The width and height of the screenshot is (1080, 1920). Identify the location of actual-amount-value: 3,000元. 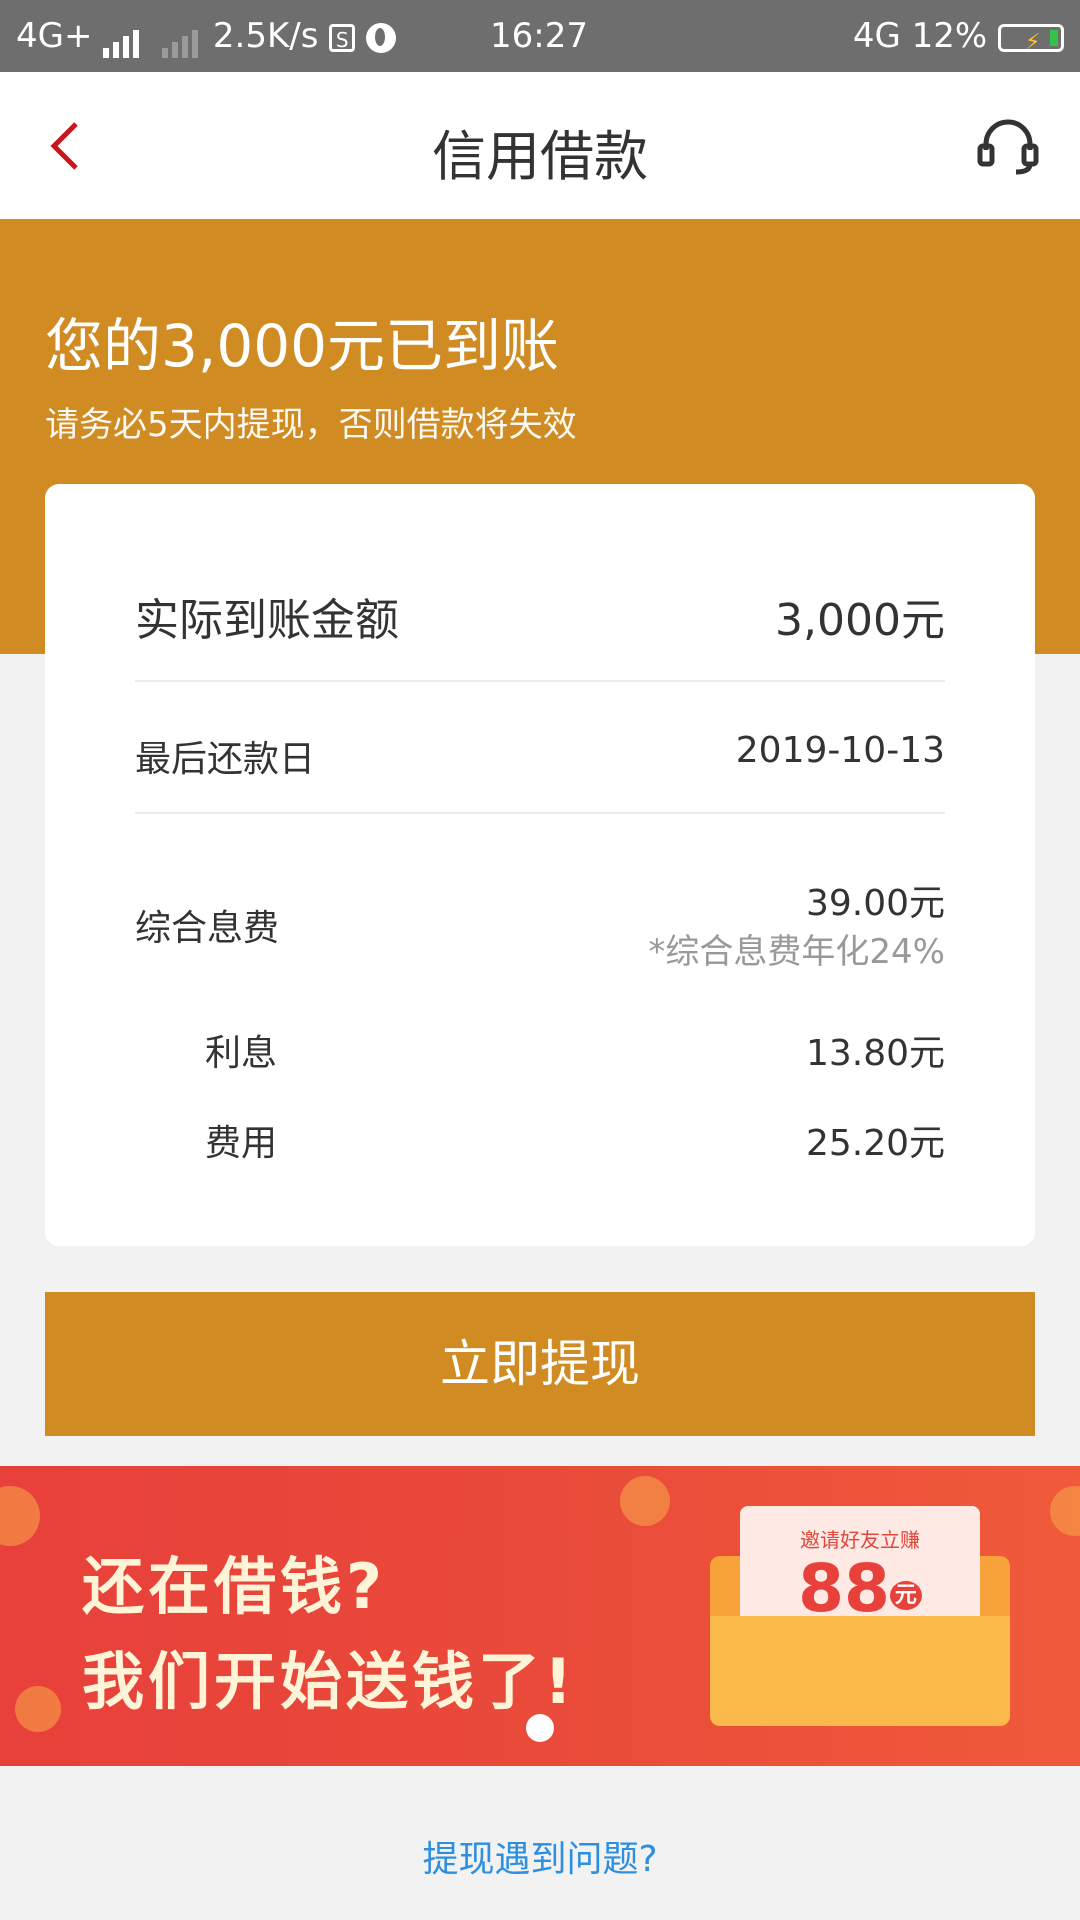
(860, 620).